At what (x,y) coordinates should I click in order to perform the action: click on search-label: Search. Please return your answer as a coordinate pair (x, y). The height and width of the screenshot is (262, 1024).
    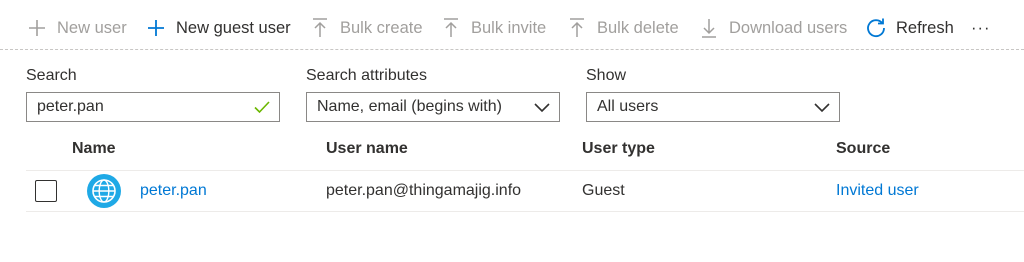
    Looking at the image, I should click on (51, 75).